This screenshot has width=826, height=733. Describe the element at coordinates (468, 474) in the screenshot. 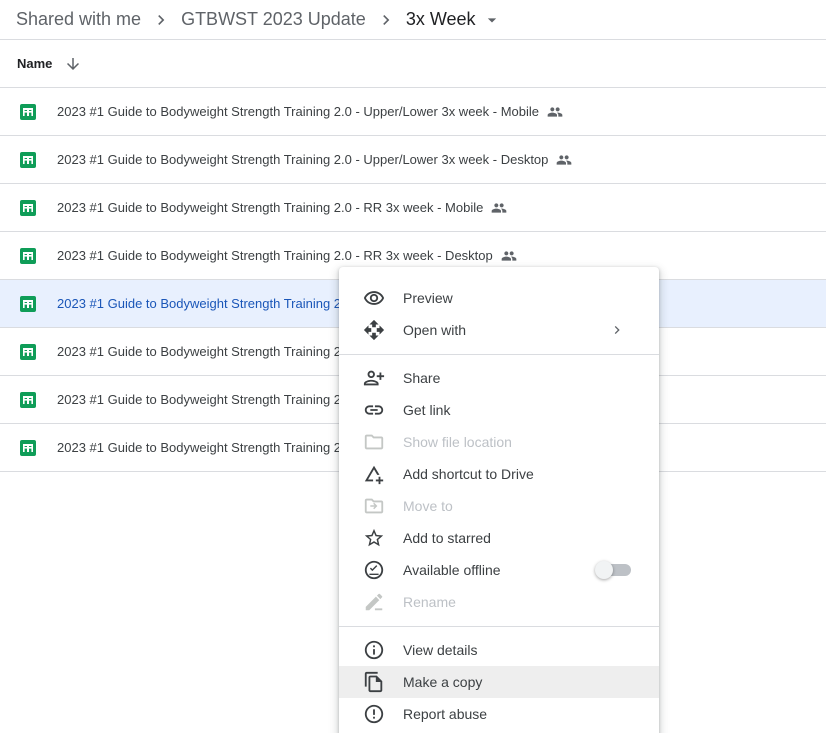

I see `menu-item-label: Add shortcut to Drive` at that location.